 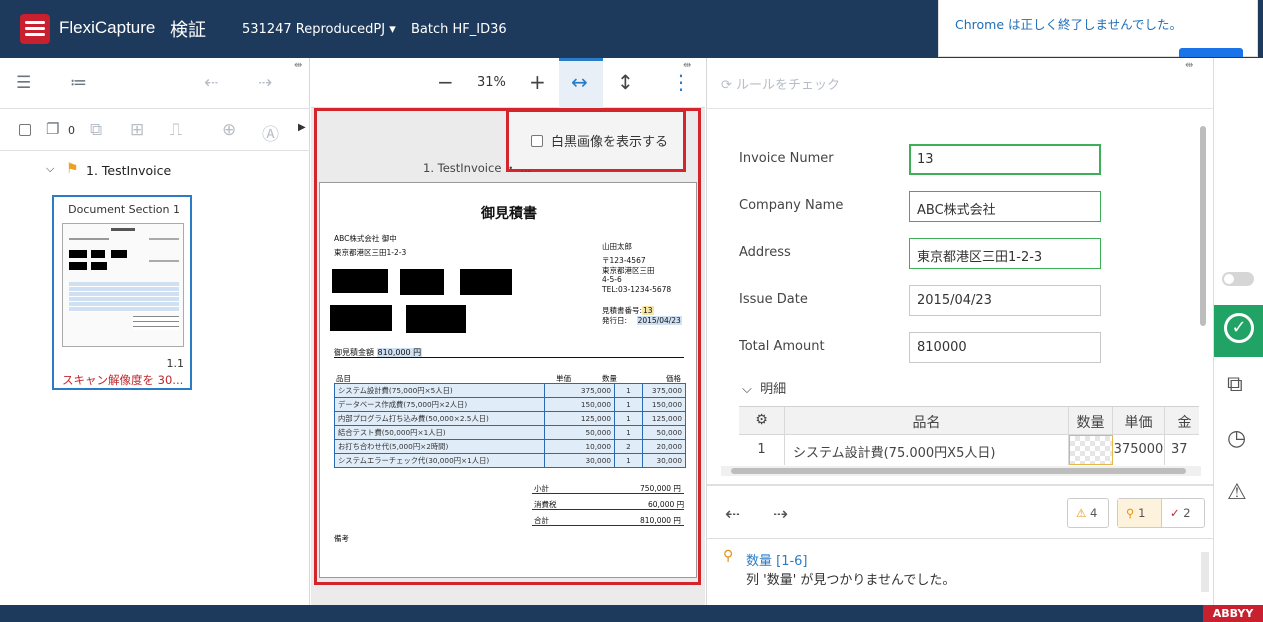 What do you see at coordinates (459, 29) in the screenshot?
I see `batch-name: Batch HF_ID36` at bounding box center [459, 29].